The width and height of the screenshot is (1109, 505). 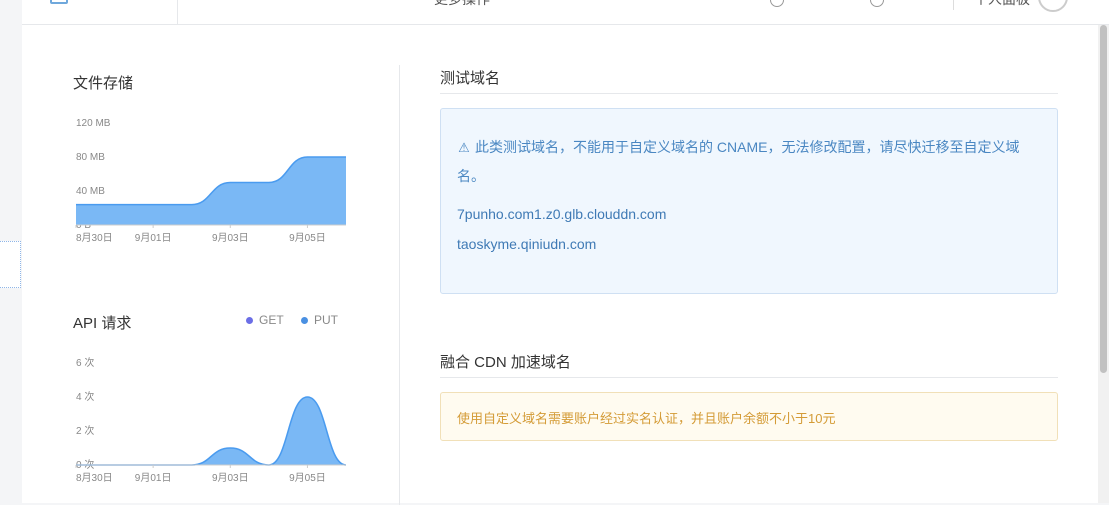 I want to click on legend-label-get: GET, so click(x=271, y=320).